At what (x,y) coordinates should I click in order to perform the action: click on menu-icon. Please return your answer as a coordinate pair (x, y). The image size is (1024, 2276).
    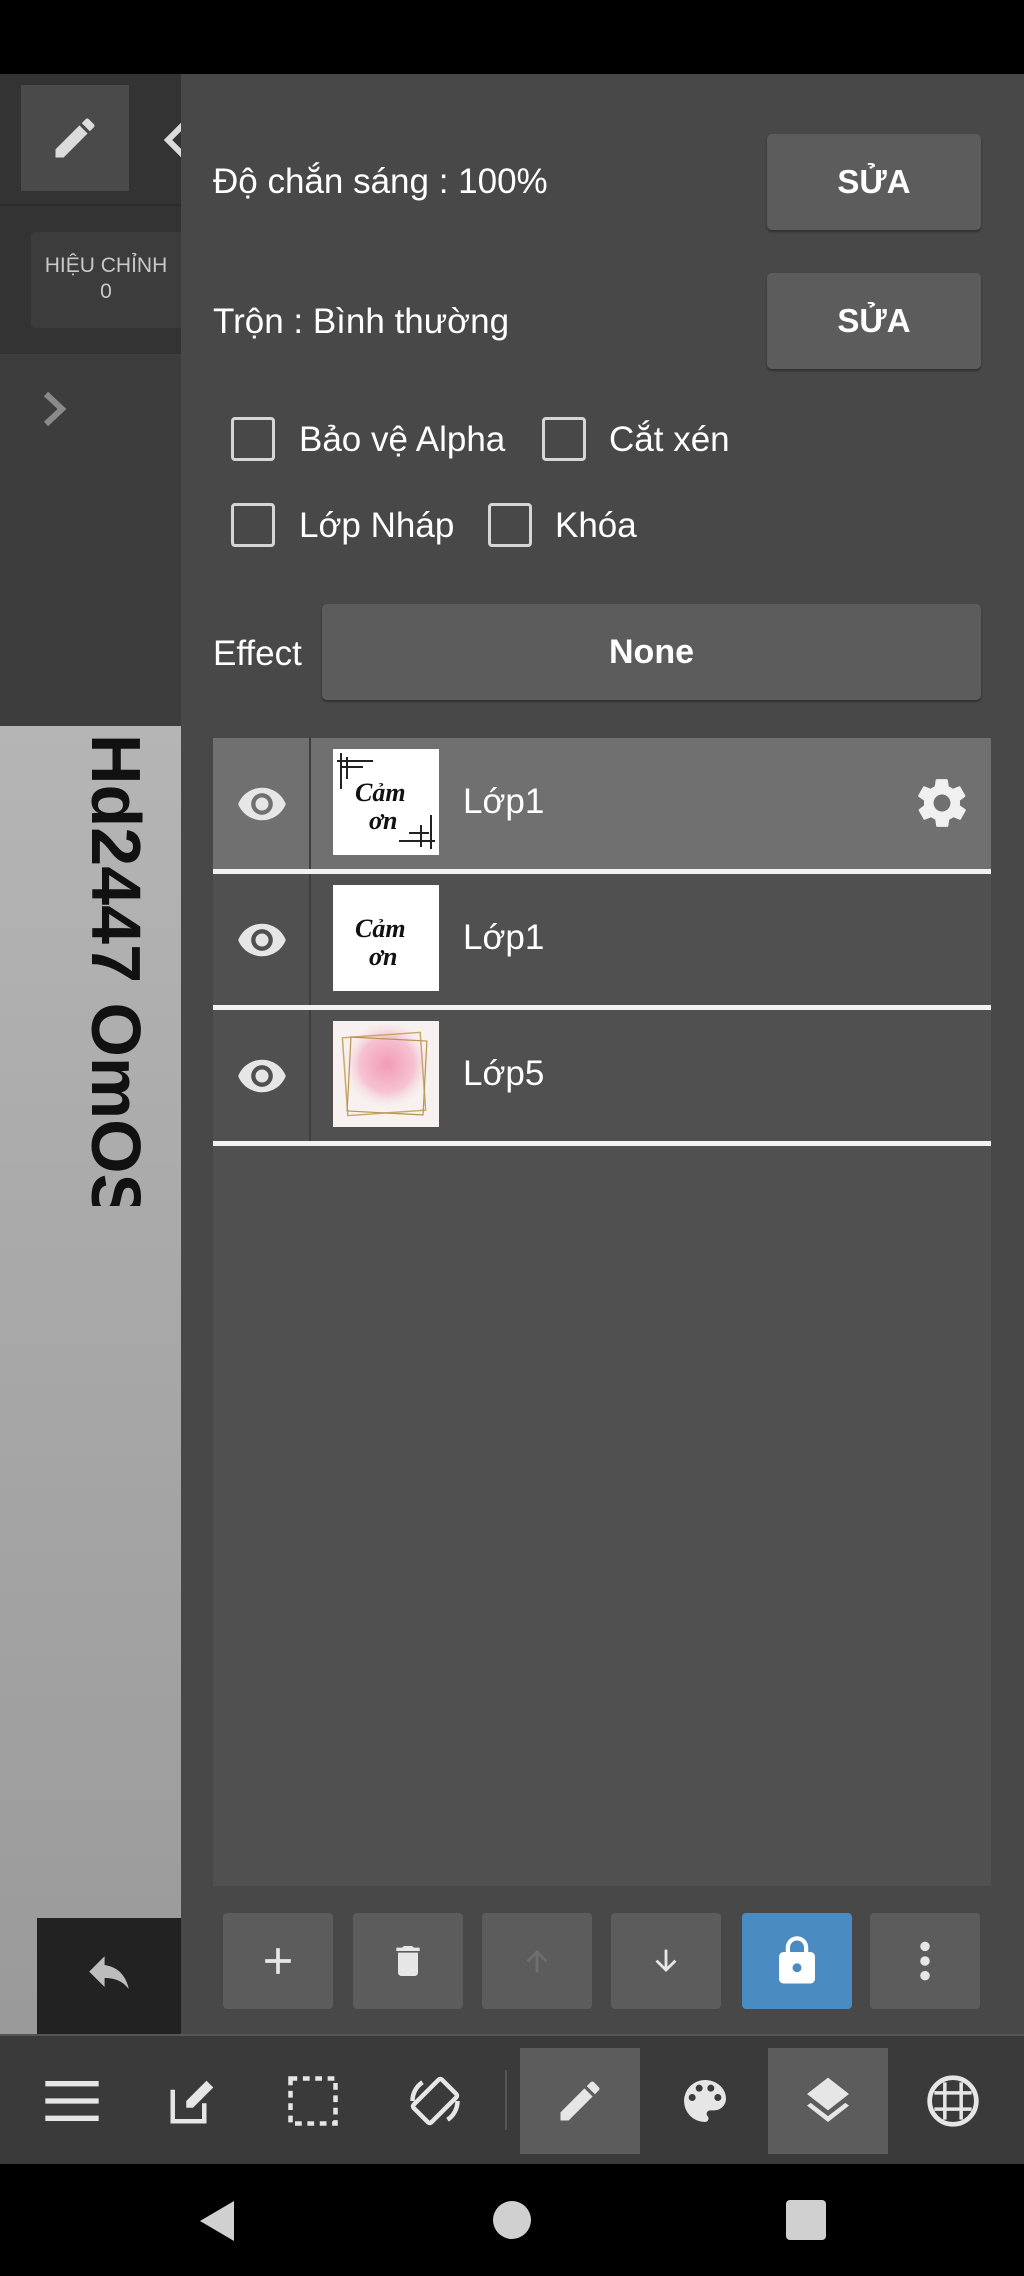
    Looking at the image, I should click on (72, 2101).